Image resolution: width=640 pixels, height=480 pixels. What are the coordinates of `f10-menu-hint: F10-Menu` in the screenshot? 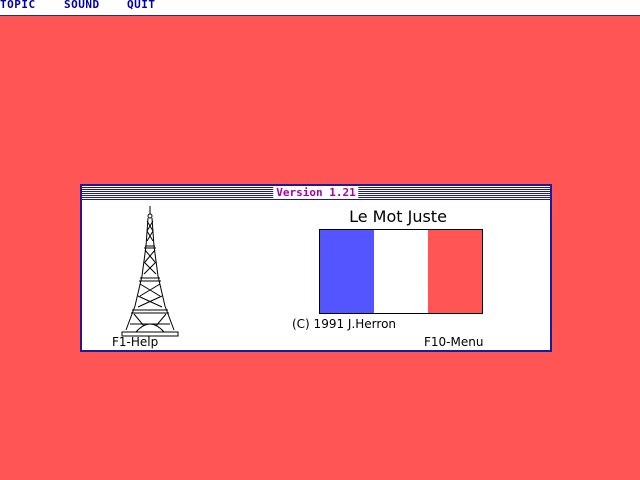 It's located at (453, 342).